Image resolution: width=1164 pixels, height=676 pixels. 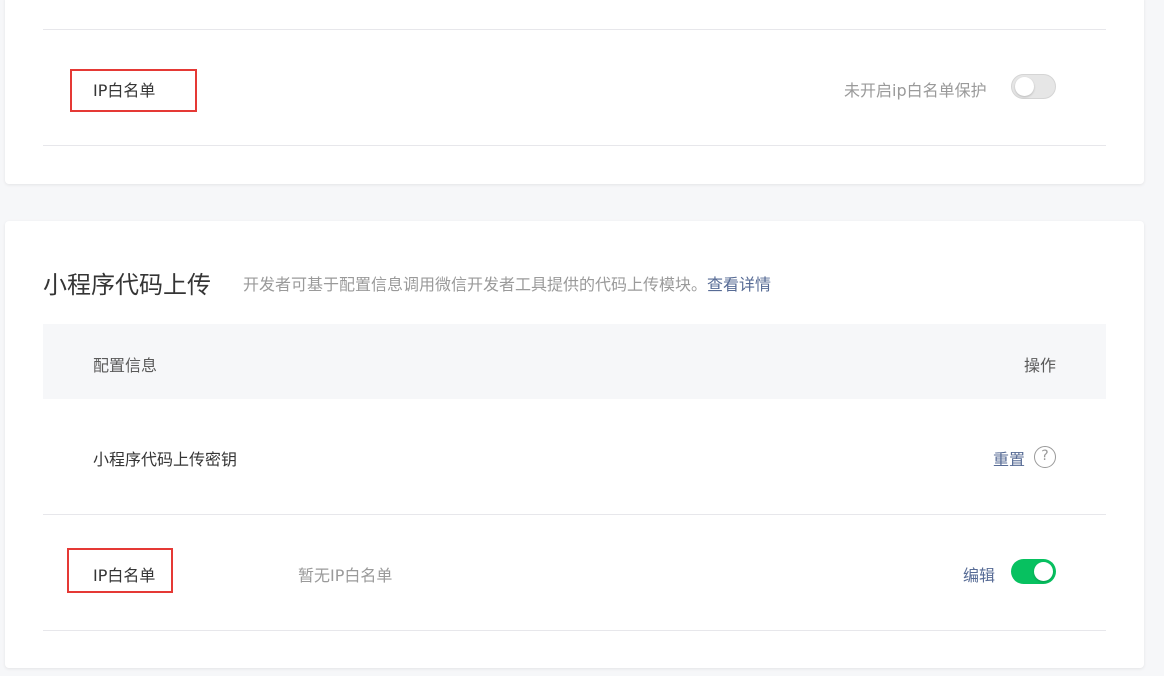 I want to click on ip-whitelist-toggle, so click(x=1033, y=86).